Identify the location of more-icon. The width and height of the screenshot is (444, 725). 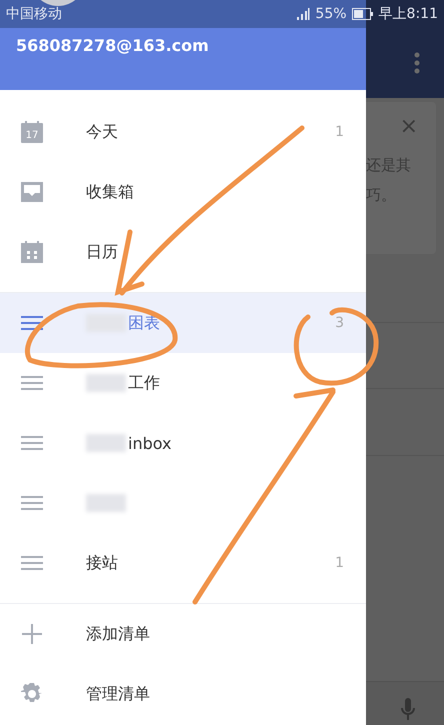
(417, 63).